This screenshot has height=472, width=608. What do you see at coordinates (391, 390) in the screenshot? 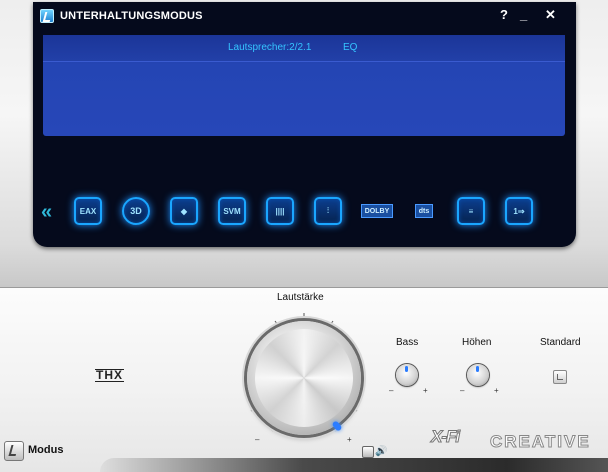
I see `bass-min: –` at bounding box center [391, 390].